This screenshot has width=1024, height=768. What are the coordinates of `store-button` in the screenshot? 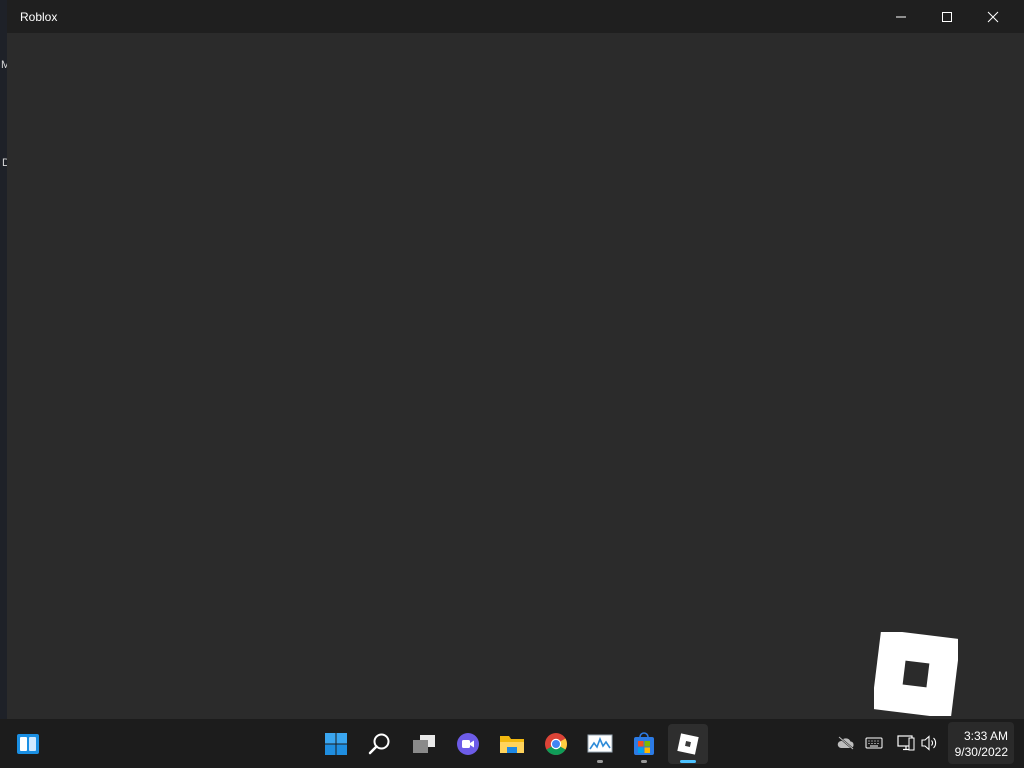 It's located at (644, 744).